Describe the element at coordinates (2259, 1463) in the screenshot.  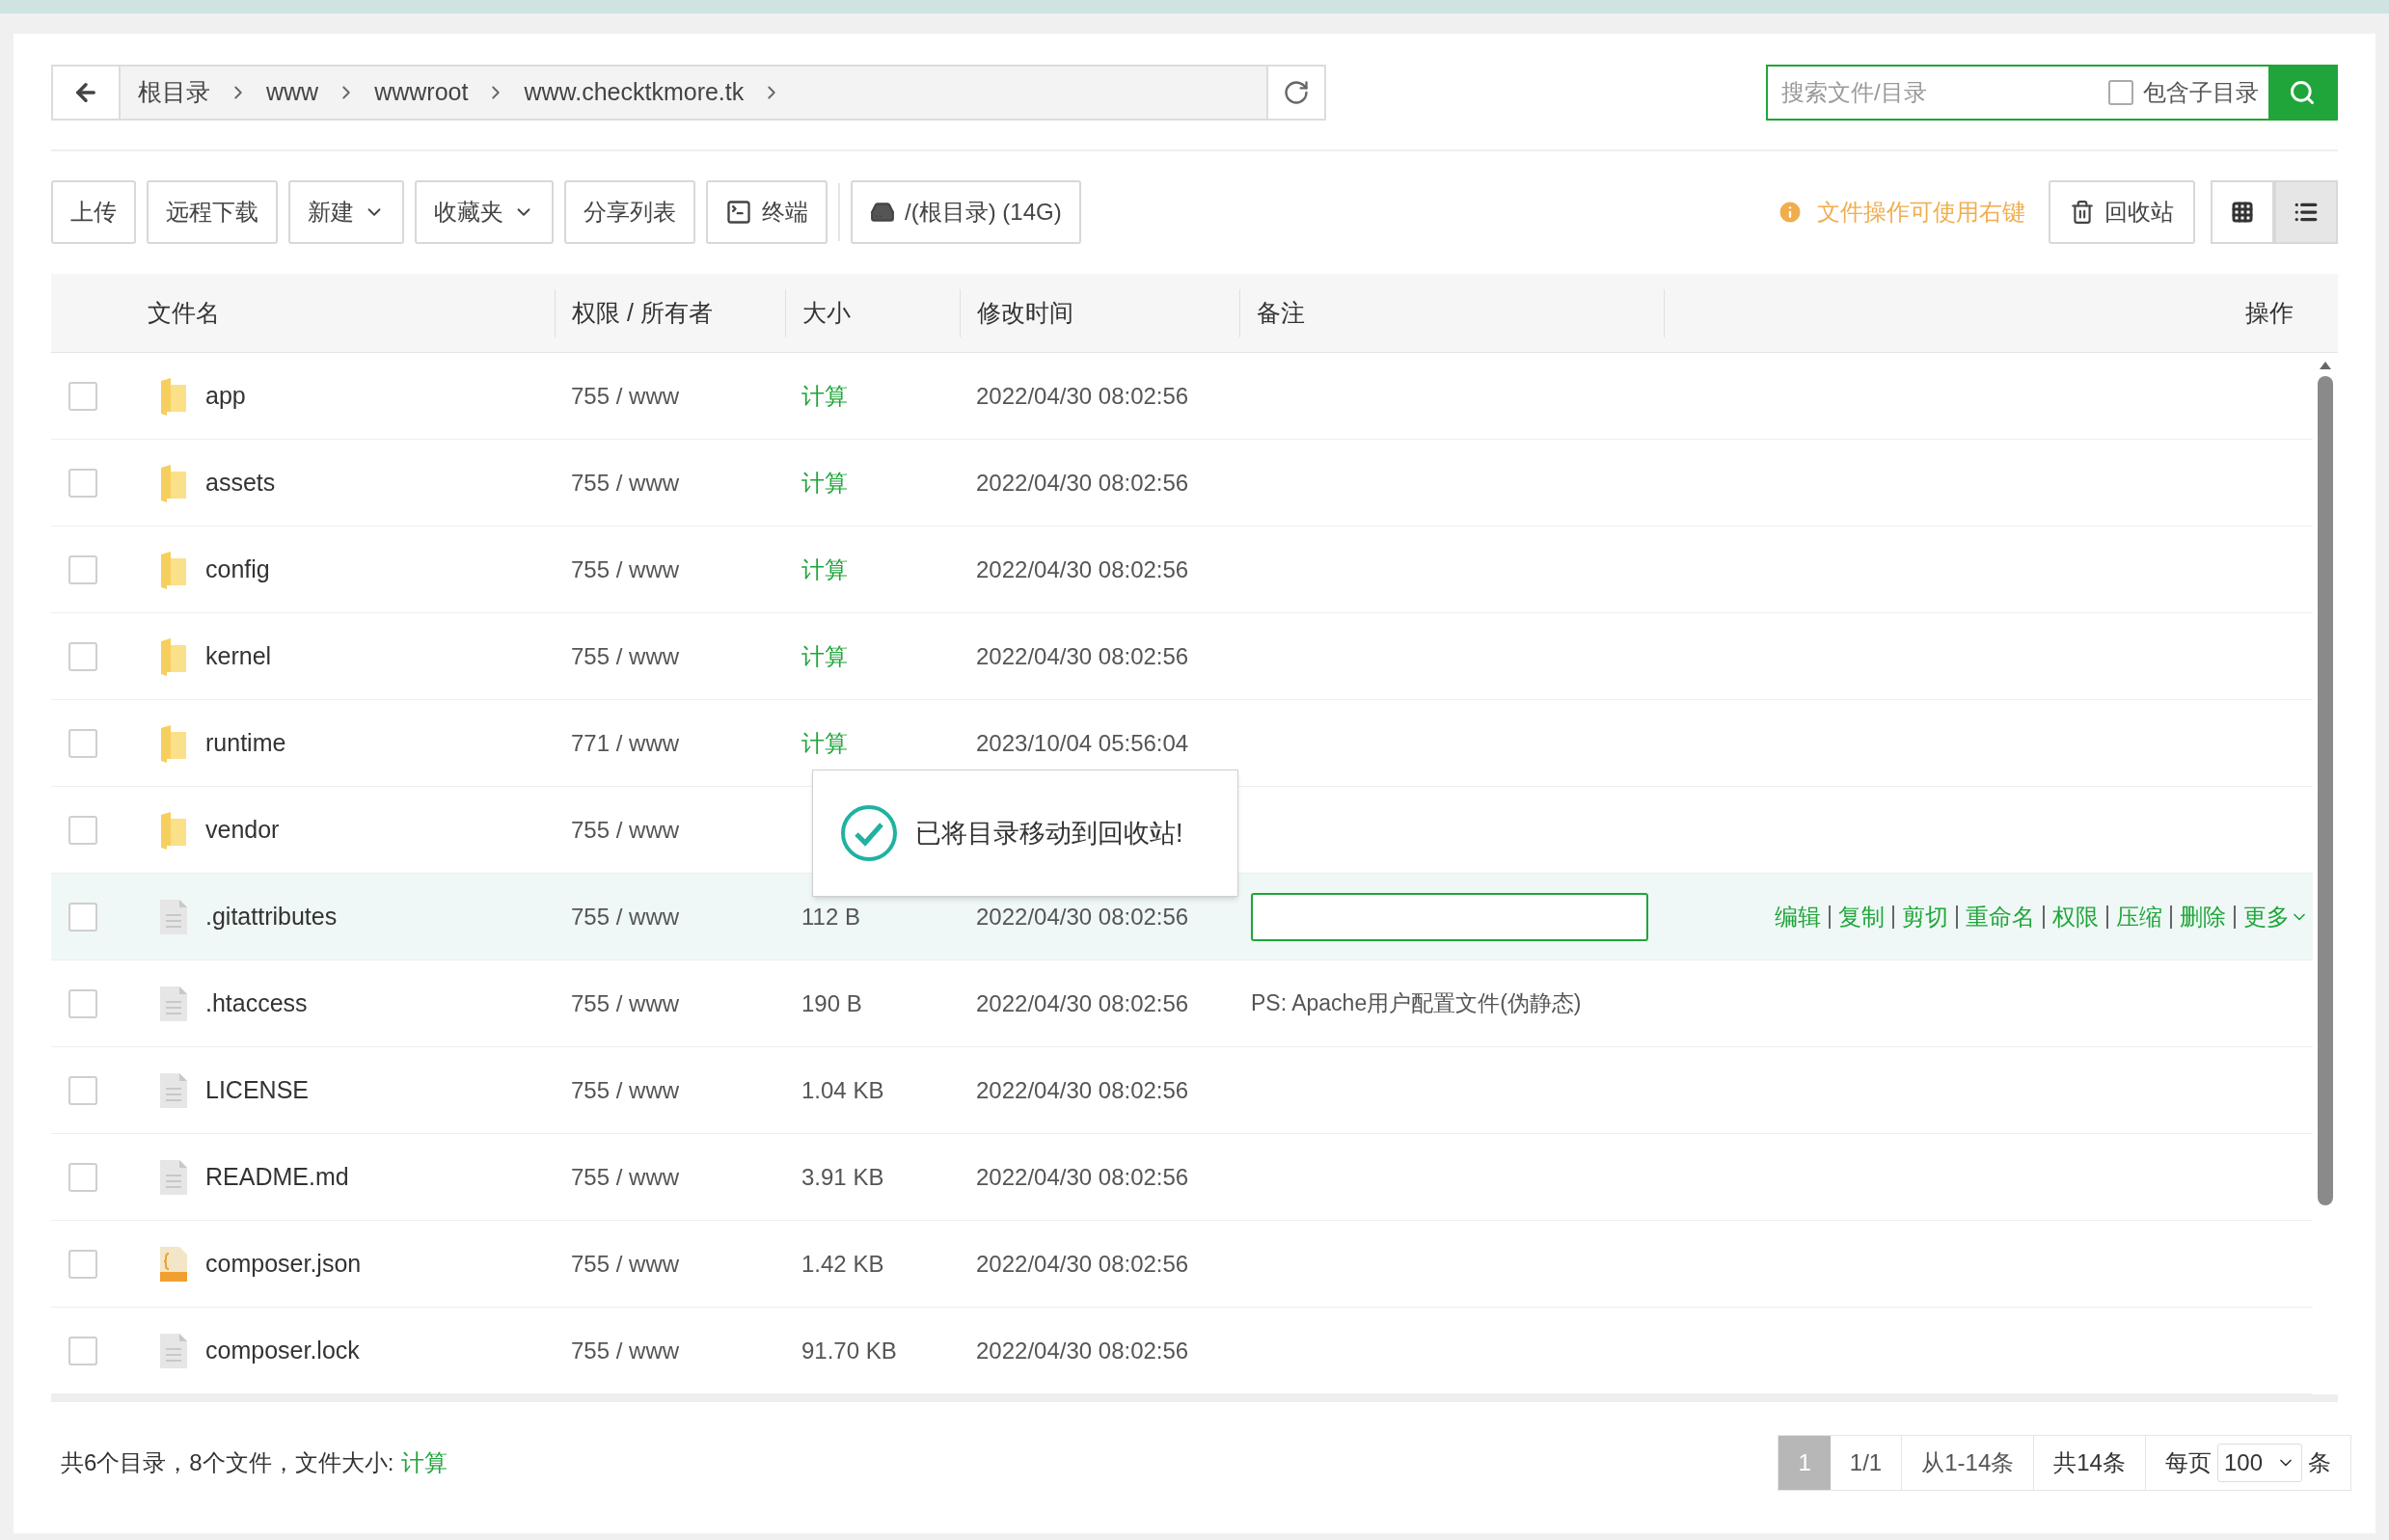
I see `per-page-select: 100` at that location.